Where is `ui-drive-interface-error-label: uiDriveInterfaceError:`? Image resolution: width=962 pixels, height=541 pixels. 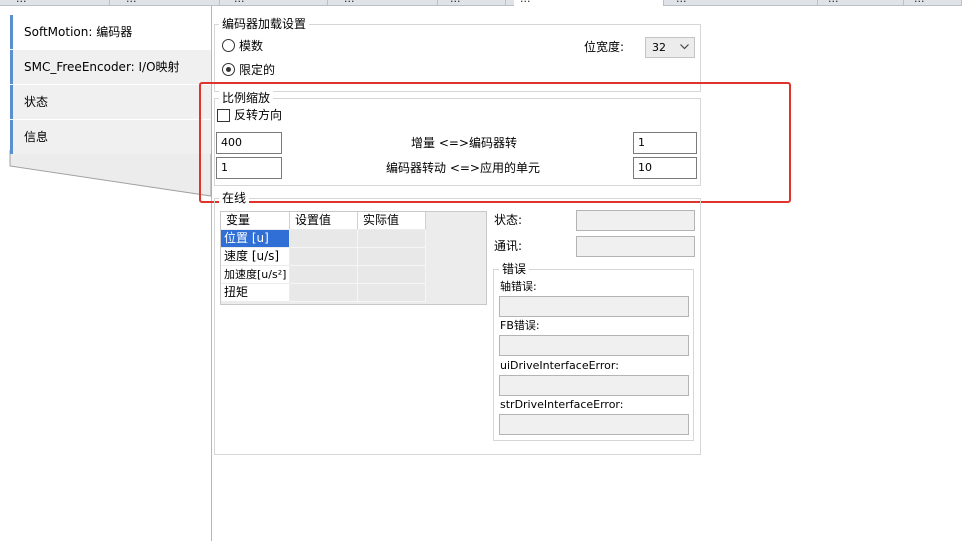
ui-drive-interface-error-label: uiDriveInterfaceError: is located at coordinates (559, 365).